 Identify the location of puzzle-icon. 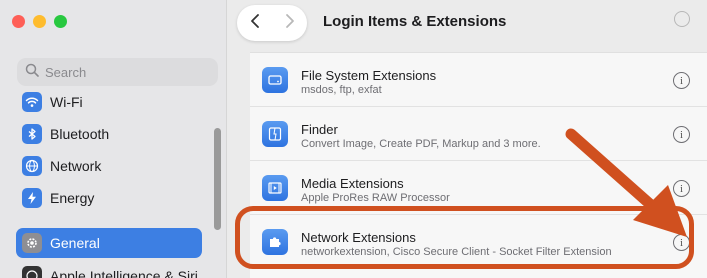
(275, 242).